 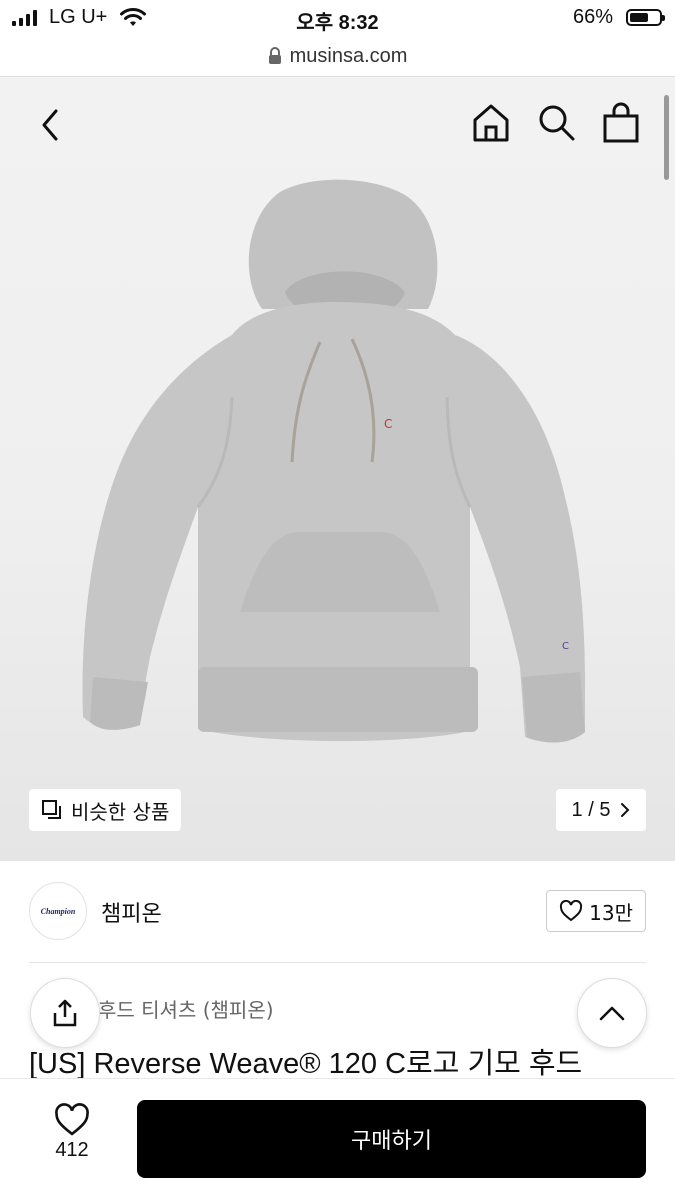 What do you see at coordinates (621, 123) in the screenshot?
I see `cart-button` at bounding box center [621, 123].